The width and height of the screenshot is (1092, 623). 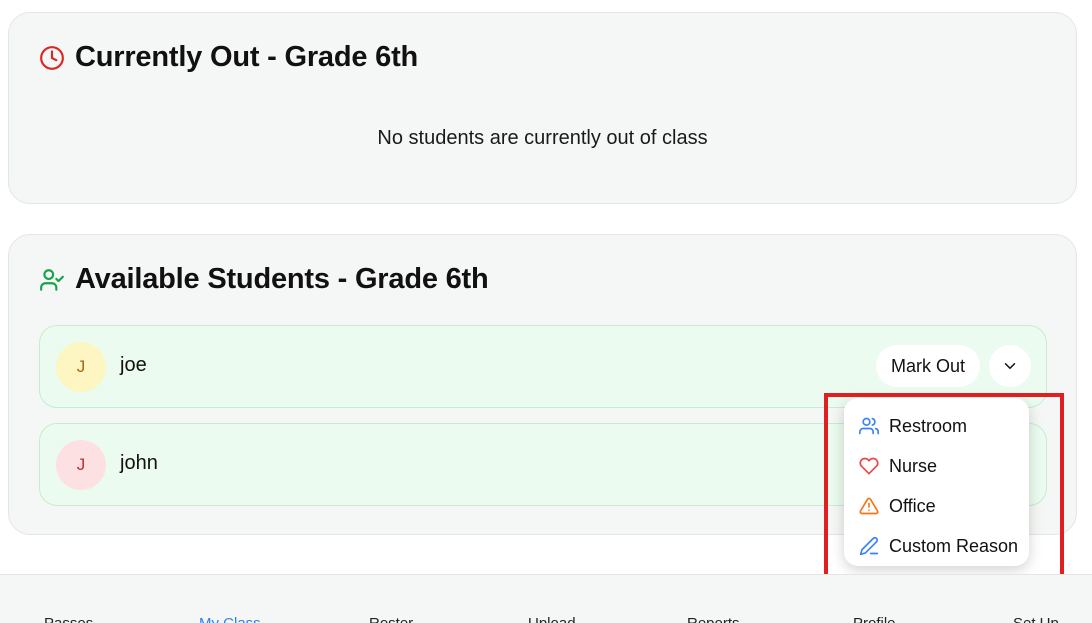 I want to click on pen-icon, so click(x=869, y=546).